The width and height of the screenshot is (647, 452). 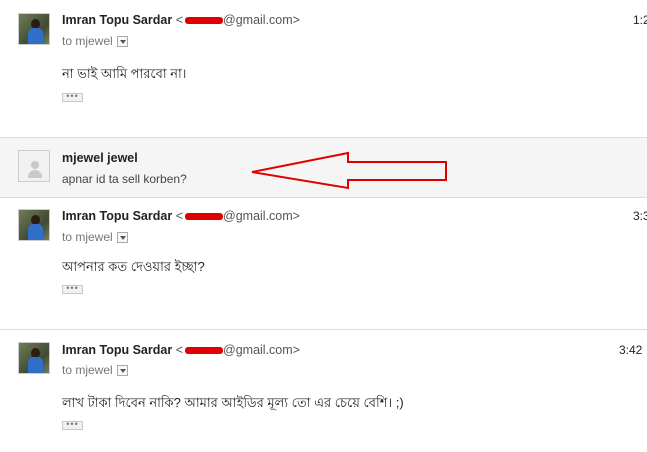 I want to click on annotation-arrow-icon, so click(x=349, y=170).